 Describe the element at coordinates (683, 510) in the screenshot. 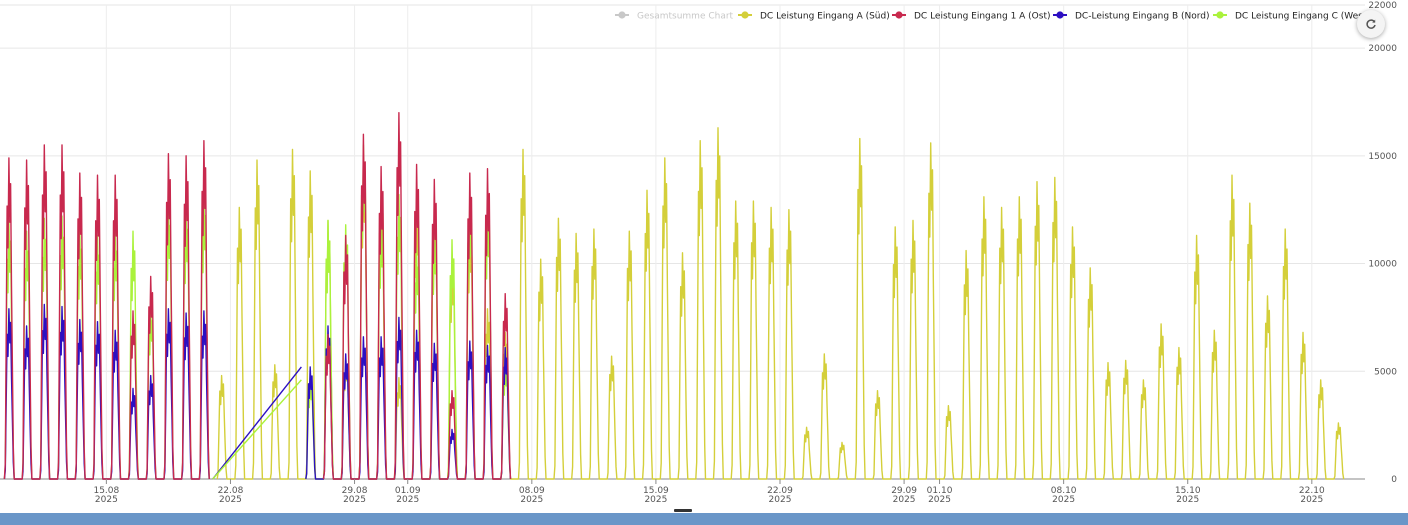

I see `scroll-handle` at that location.